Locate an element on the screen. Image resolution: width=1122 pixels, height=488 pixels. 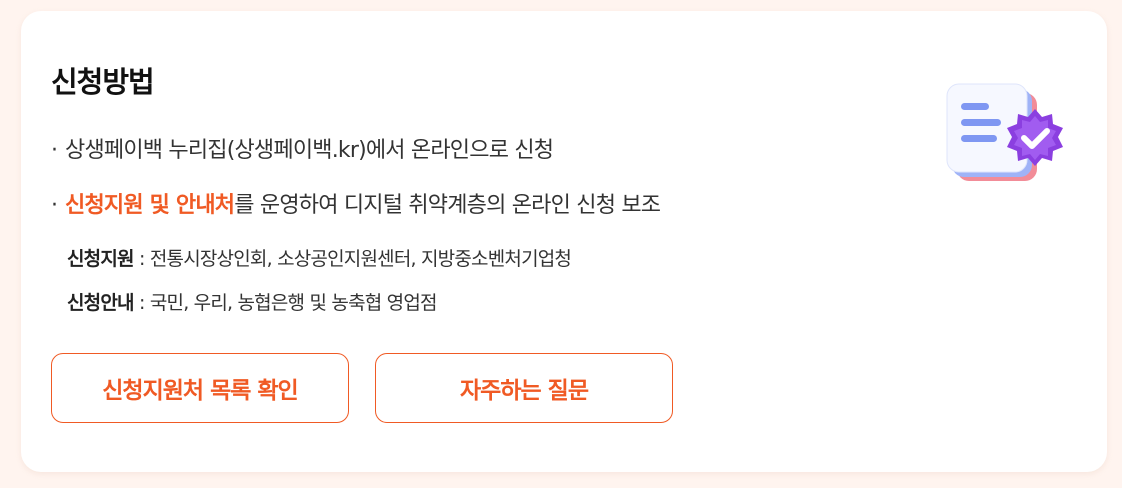
support-list-button: 신청지원처 목록 확인 is located at coordinates (200, 388).